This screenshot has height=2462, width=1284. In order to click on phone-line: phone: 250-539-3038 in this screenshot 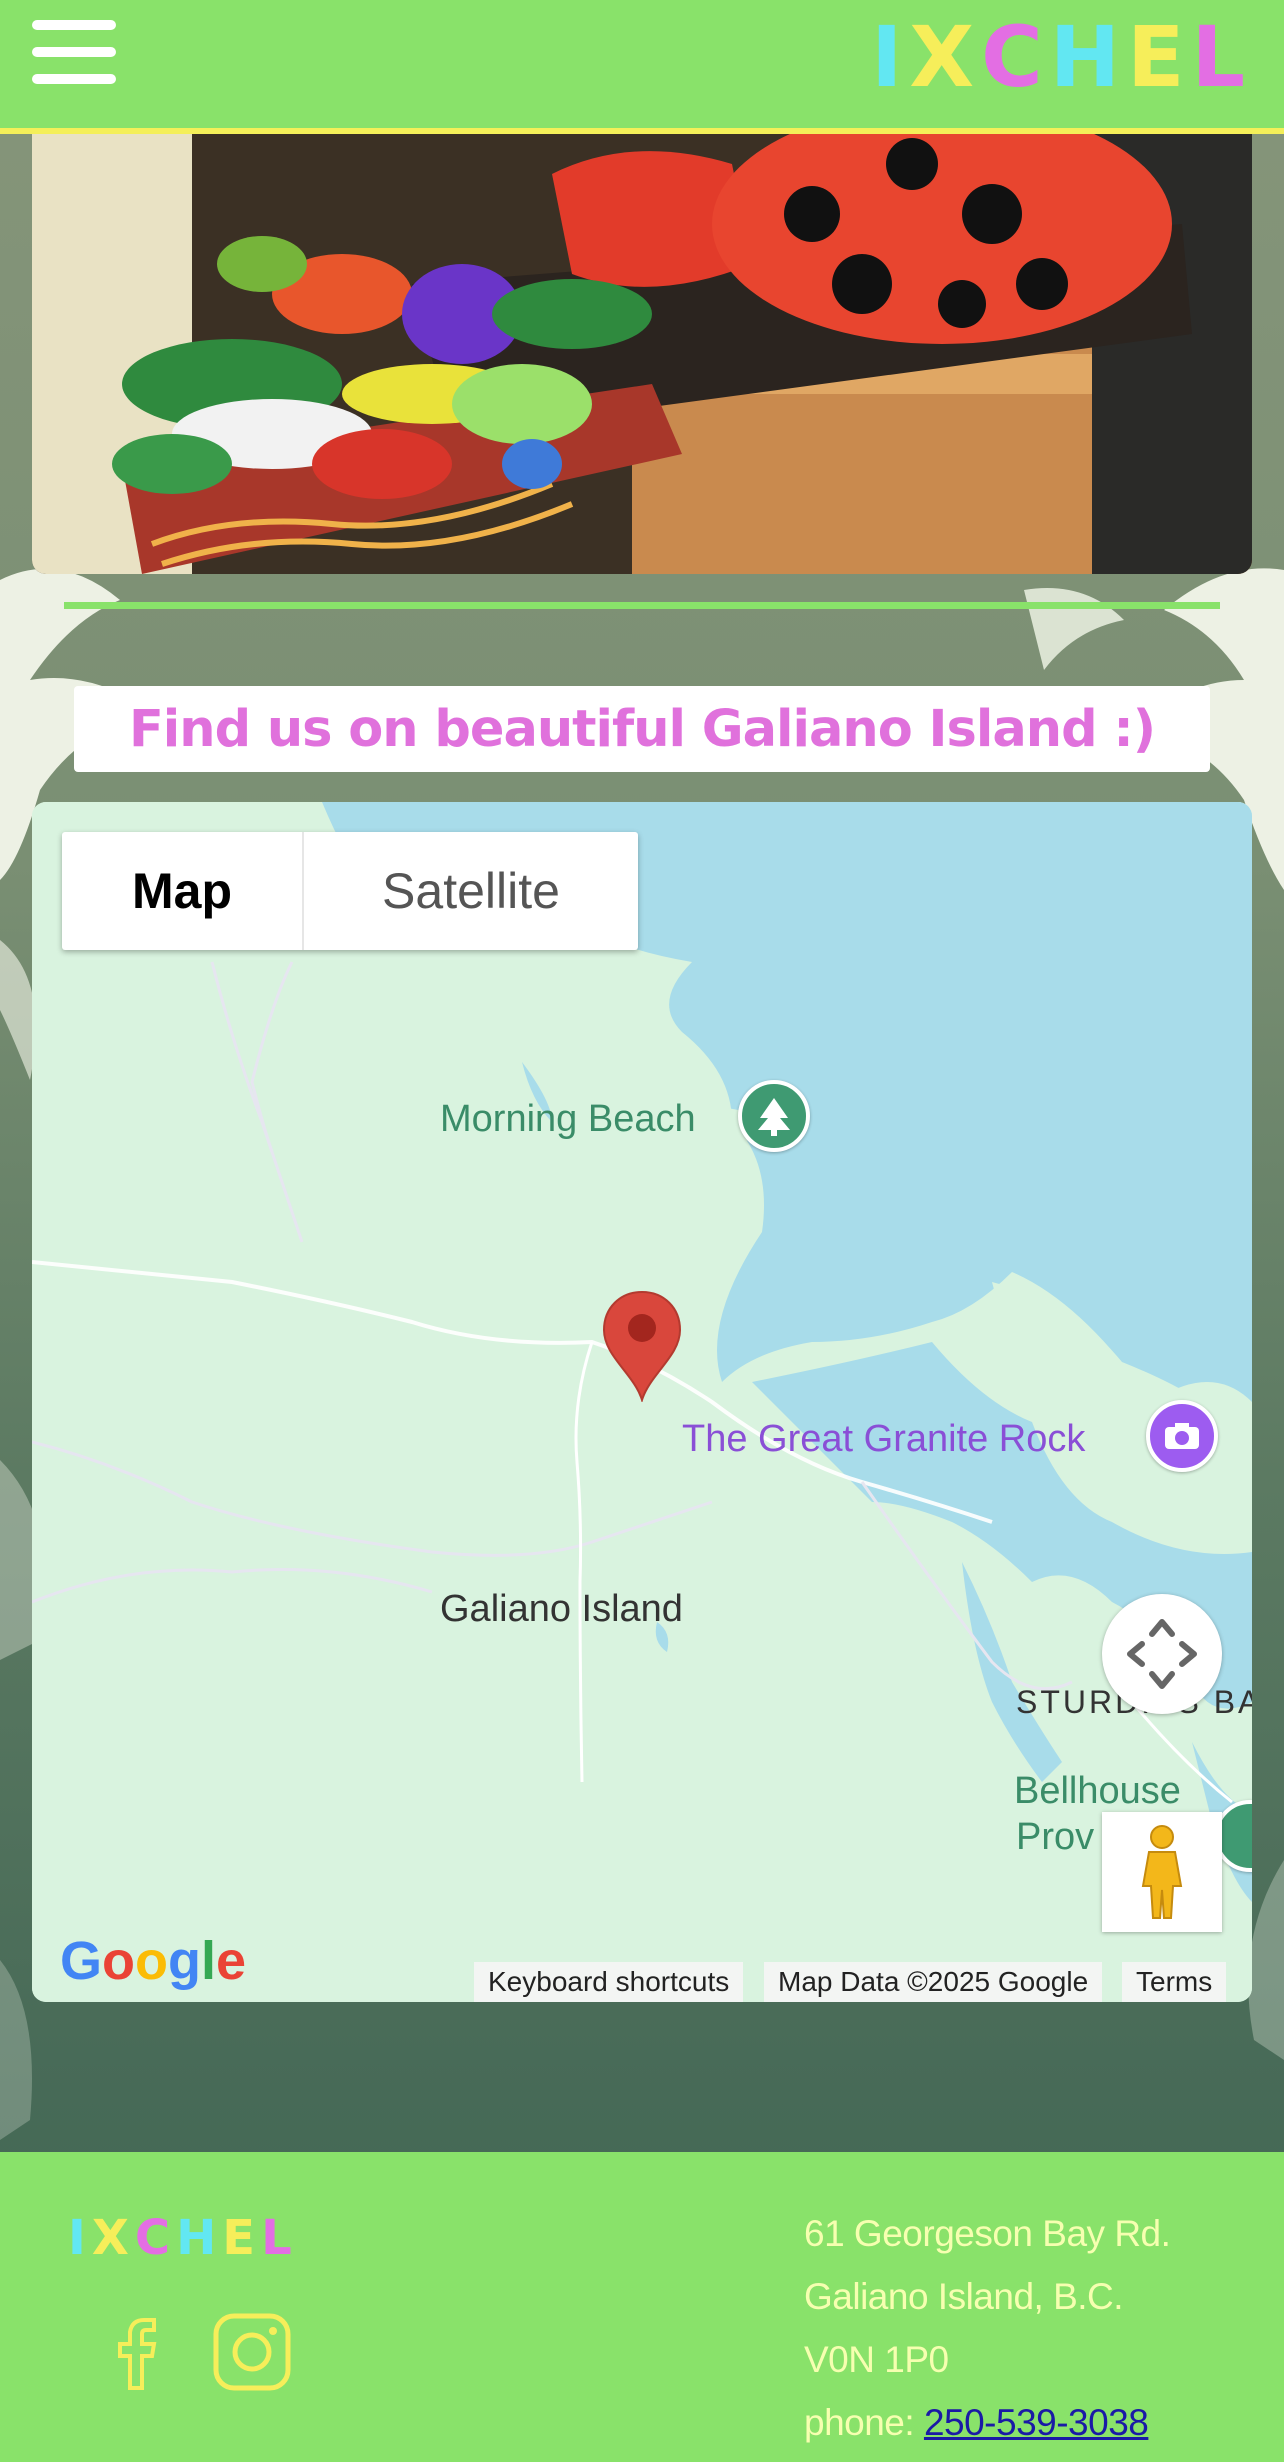, I will do `click(987, 2422)`.